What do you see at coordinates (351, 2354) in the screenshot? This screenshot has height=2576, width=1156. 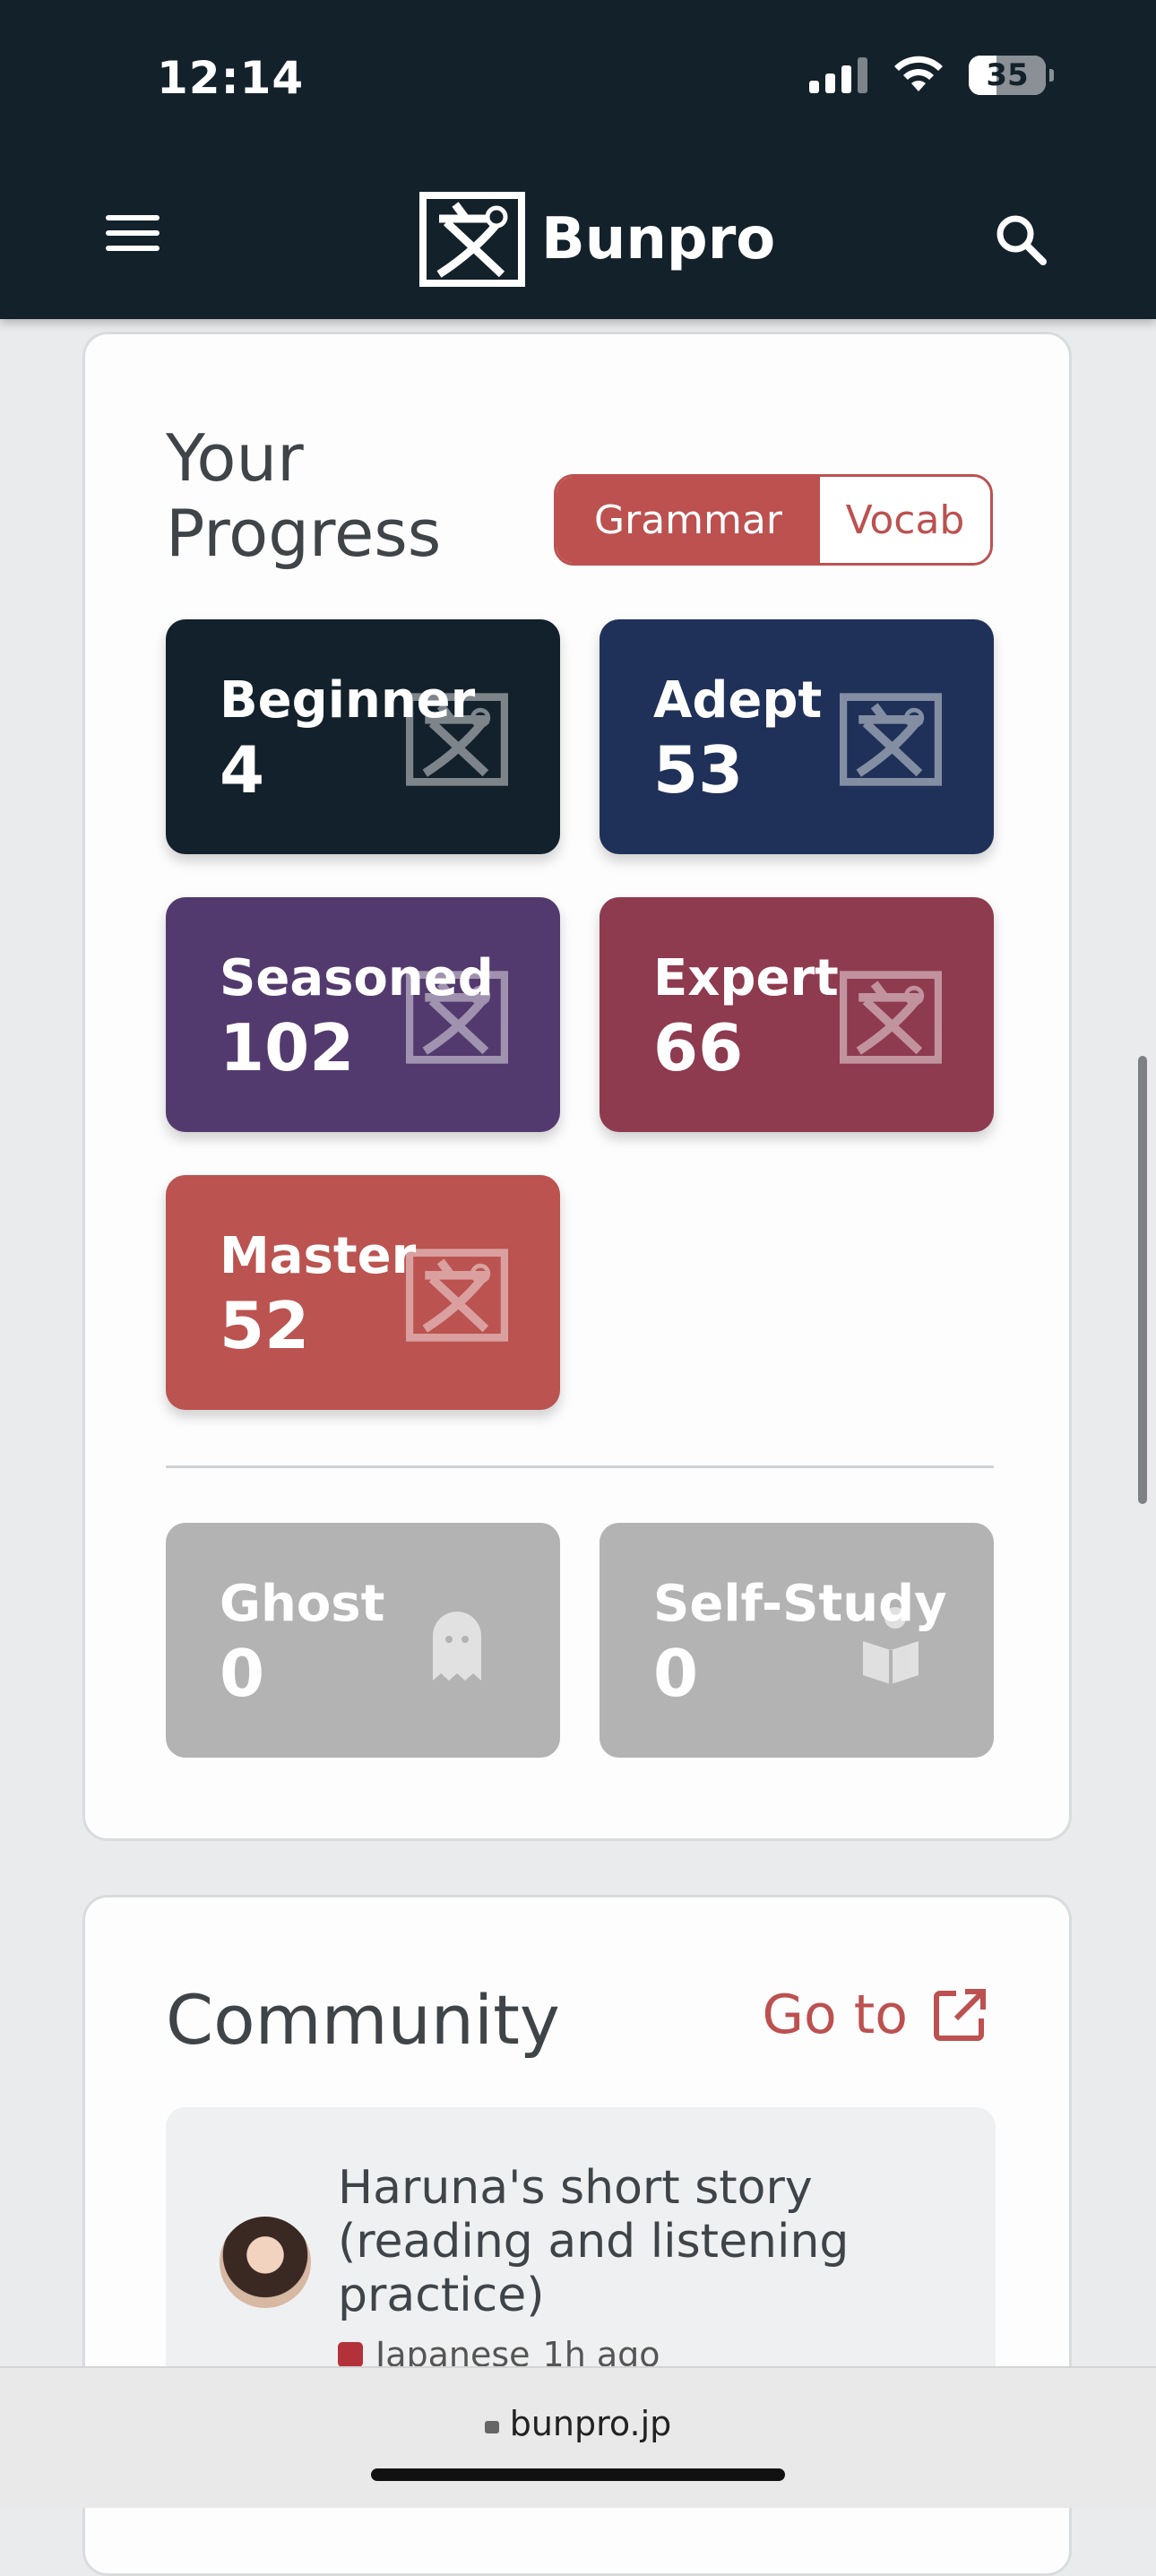 I see `category-color-badge` at bounding box center [351, 2354].